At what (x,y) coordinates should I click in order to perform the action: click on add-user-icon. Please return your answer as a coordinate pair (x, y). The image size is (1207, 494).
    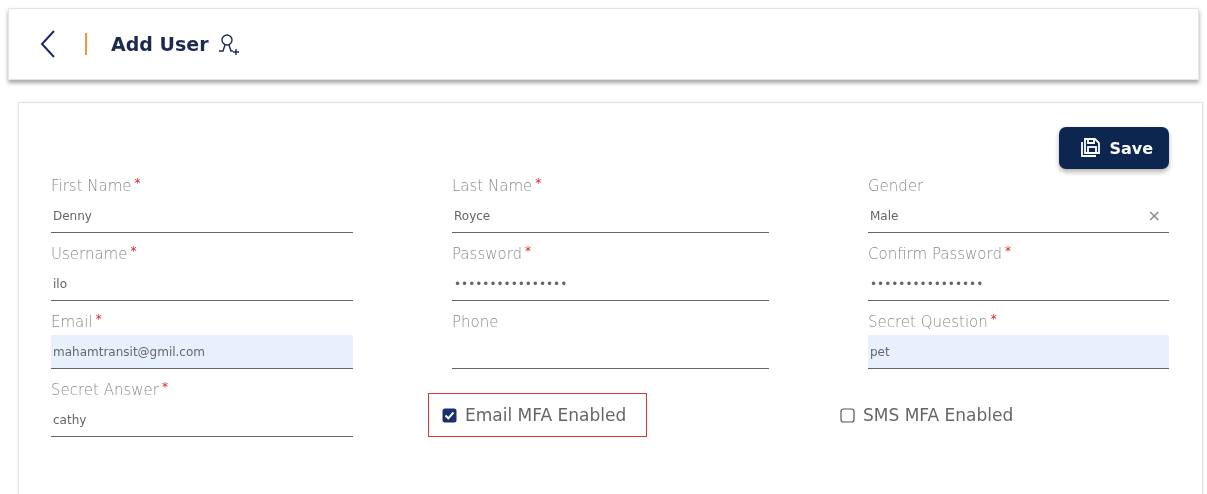
    Looking at the image, I should click on (228, 44).